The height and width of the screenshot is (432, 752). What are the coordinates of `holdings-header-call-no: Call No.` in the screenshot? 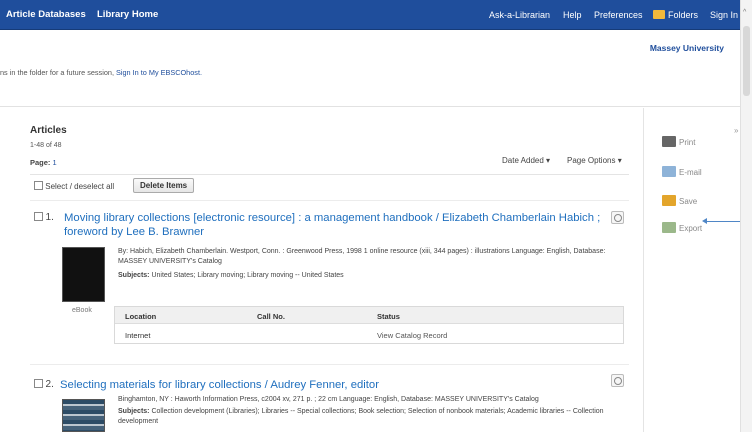 It's located at (271, 316).